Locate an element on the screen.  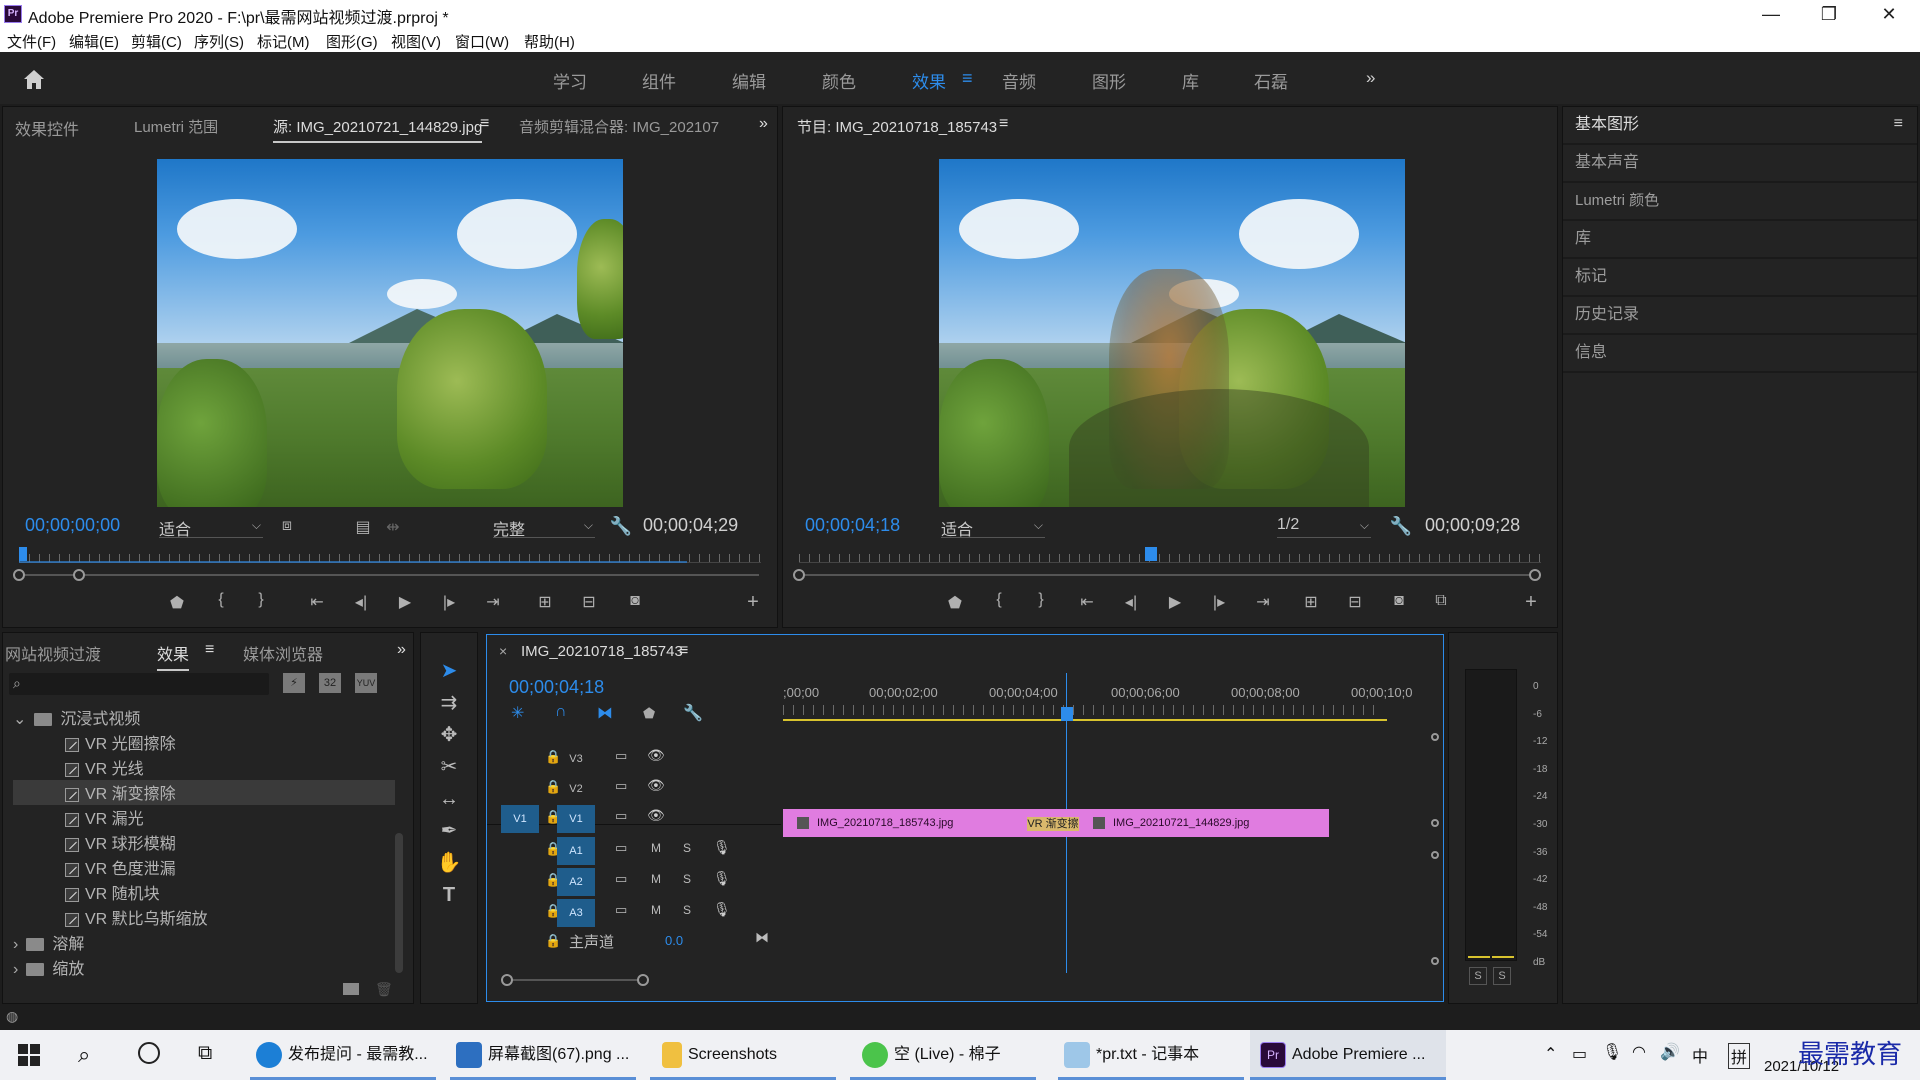
folder-zoom: › 缩放 is located at coordinates (203, 967).